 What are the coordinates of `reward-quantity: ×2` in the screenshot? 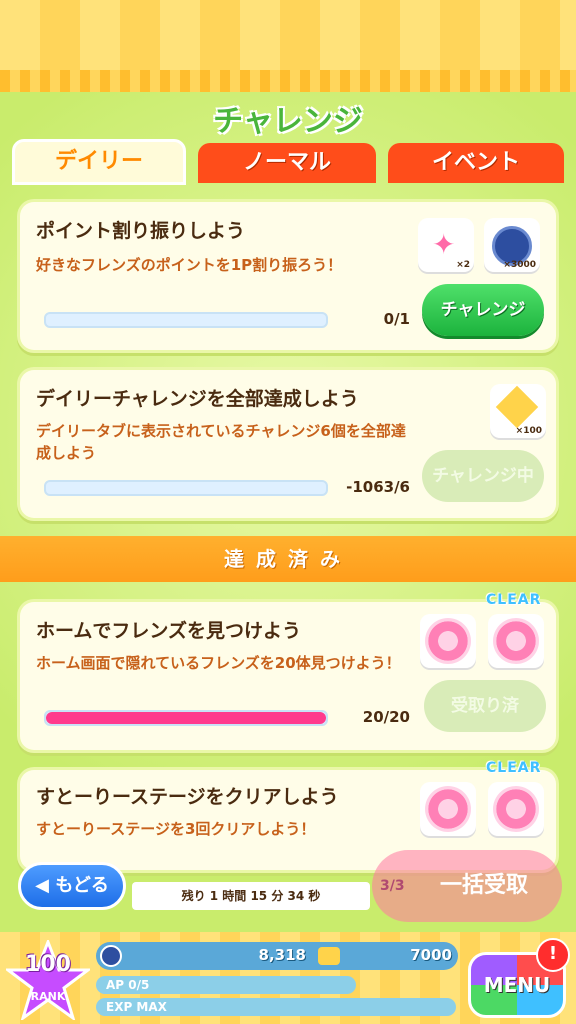 It's located at (463, 265).